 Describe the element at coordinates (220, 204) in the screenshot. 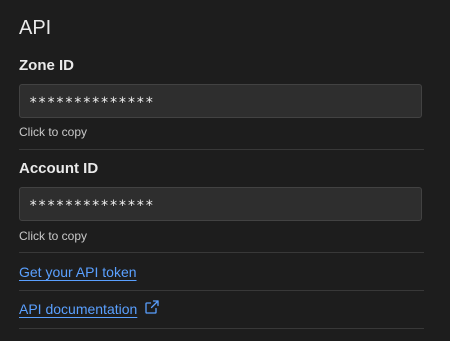

I see `account-id-field: **************` at that location.